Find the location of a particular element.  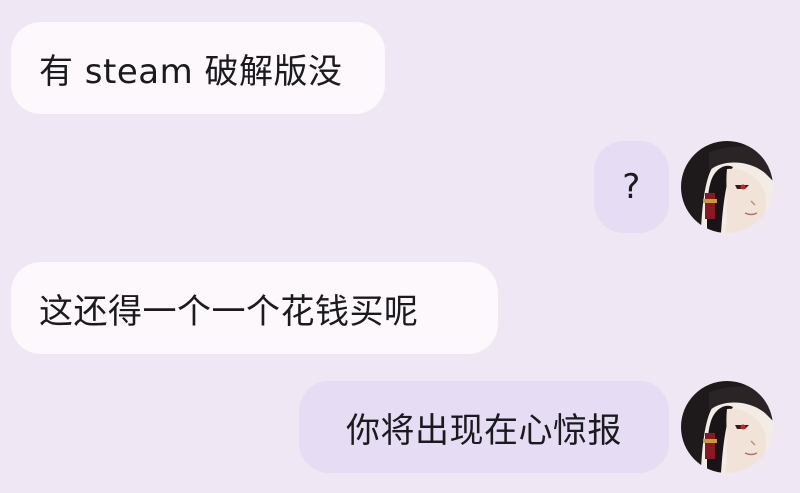

message-bubble-outgoing: ? is located at coordinates (631, 187).